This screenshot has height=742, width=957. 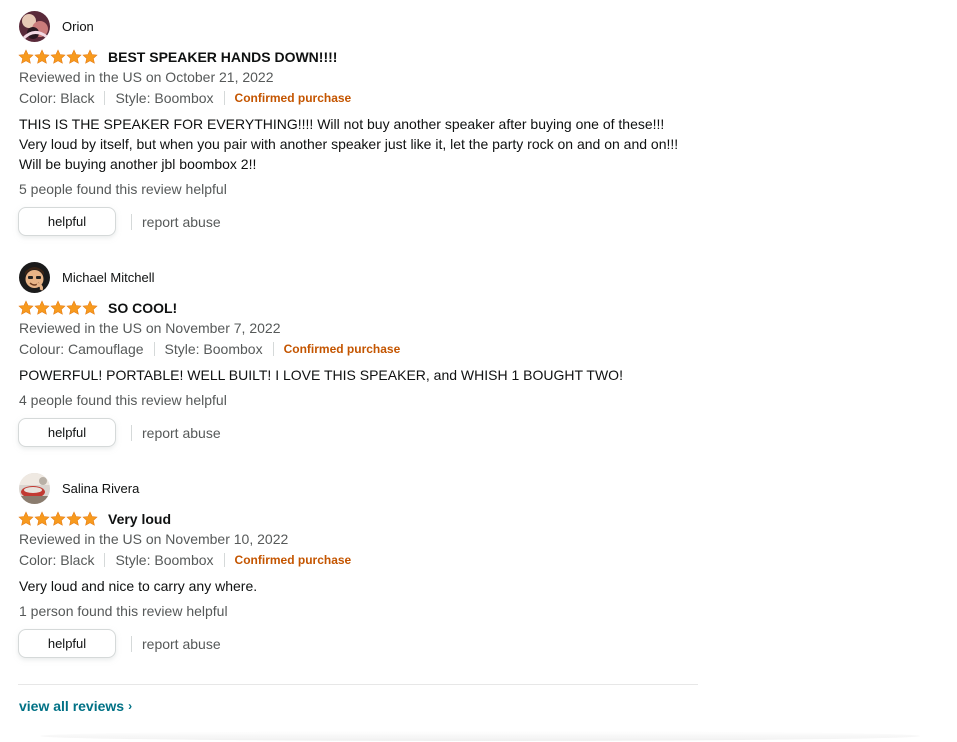 What do you see at coordinates (130, 706) in the screenshot?
I see `chevron-right-icon: ›` at bounding box center [130, 706].